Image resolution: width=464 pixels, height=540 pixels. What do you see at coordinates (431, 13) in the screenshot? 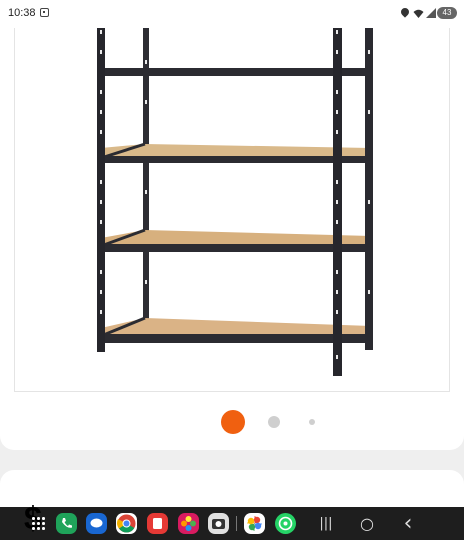
I see `signal-icon` at bounding box center [431, 13].